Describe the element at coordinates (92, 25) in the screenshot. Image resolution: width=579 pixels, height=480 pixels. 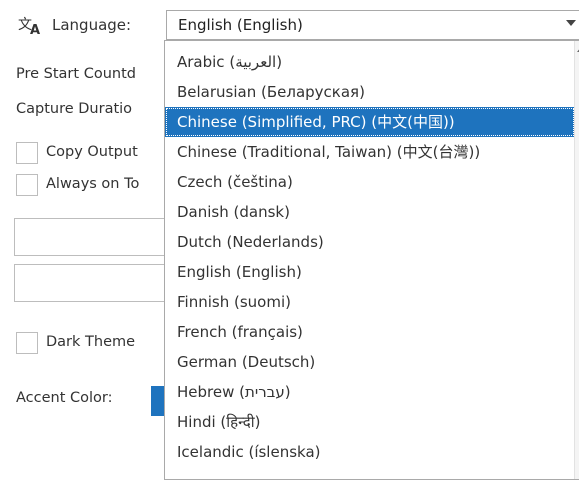
I see `language-label: Language:` at that location.